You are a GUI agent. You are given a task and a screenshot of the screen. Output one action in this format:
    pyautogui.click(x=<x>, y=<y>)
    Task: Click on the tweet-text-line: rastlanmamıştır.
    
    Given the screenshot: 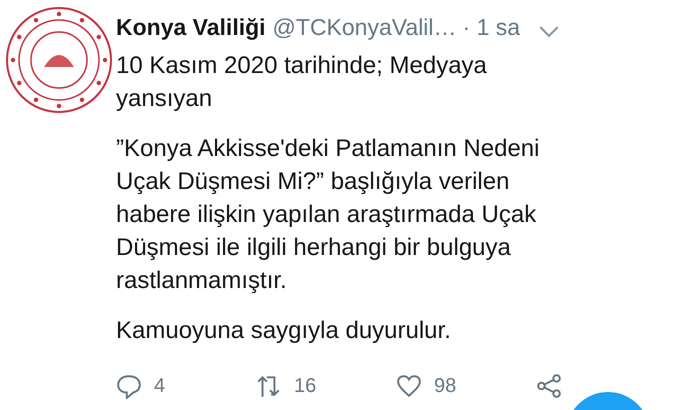 What is the action you would take?
    pyautogui.click(x=202, y=281)
    